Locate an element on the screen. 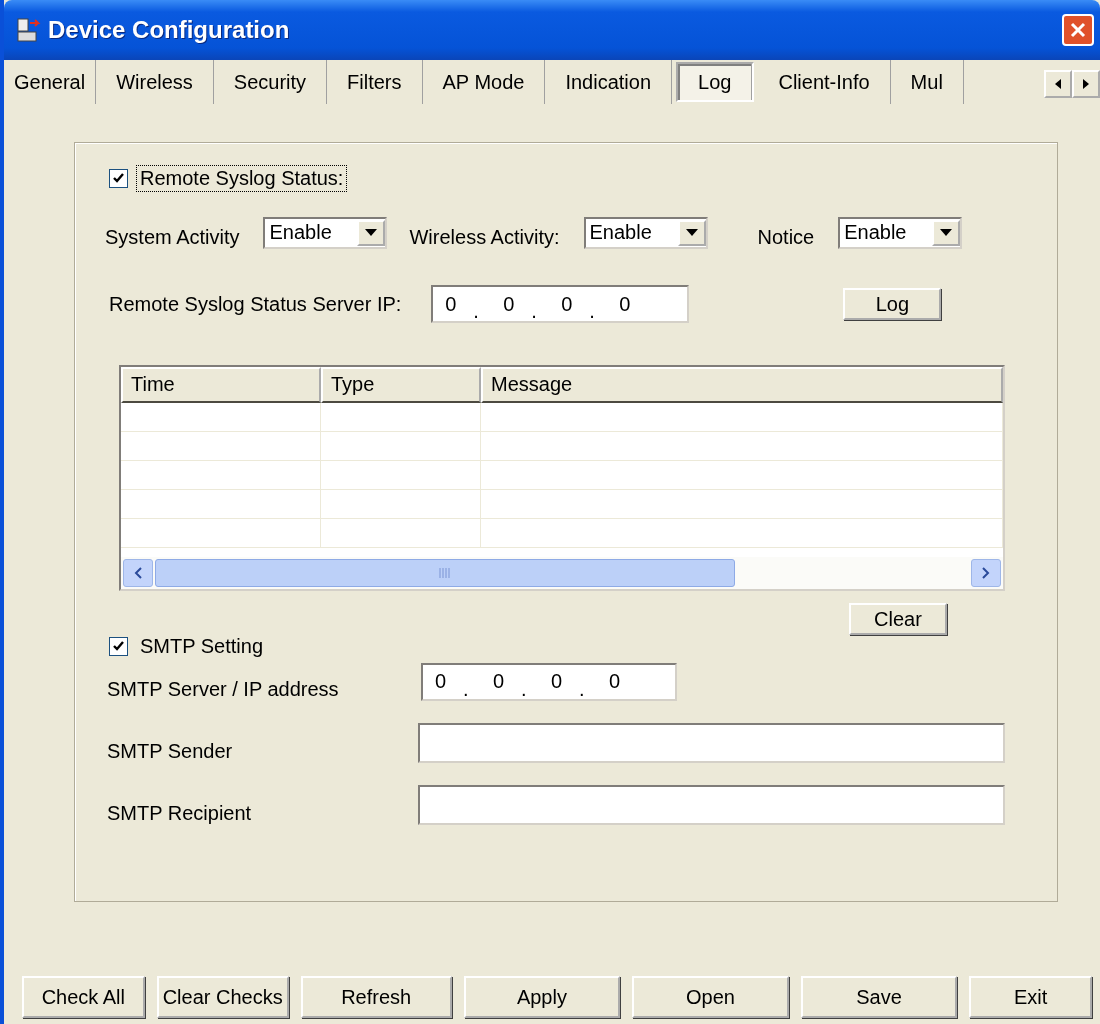 The height and width of the screenshot is (1024, 1100). column-header: Message is located at coordinates (742, 385).